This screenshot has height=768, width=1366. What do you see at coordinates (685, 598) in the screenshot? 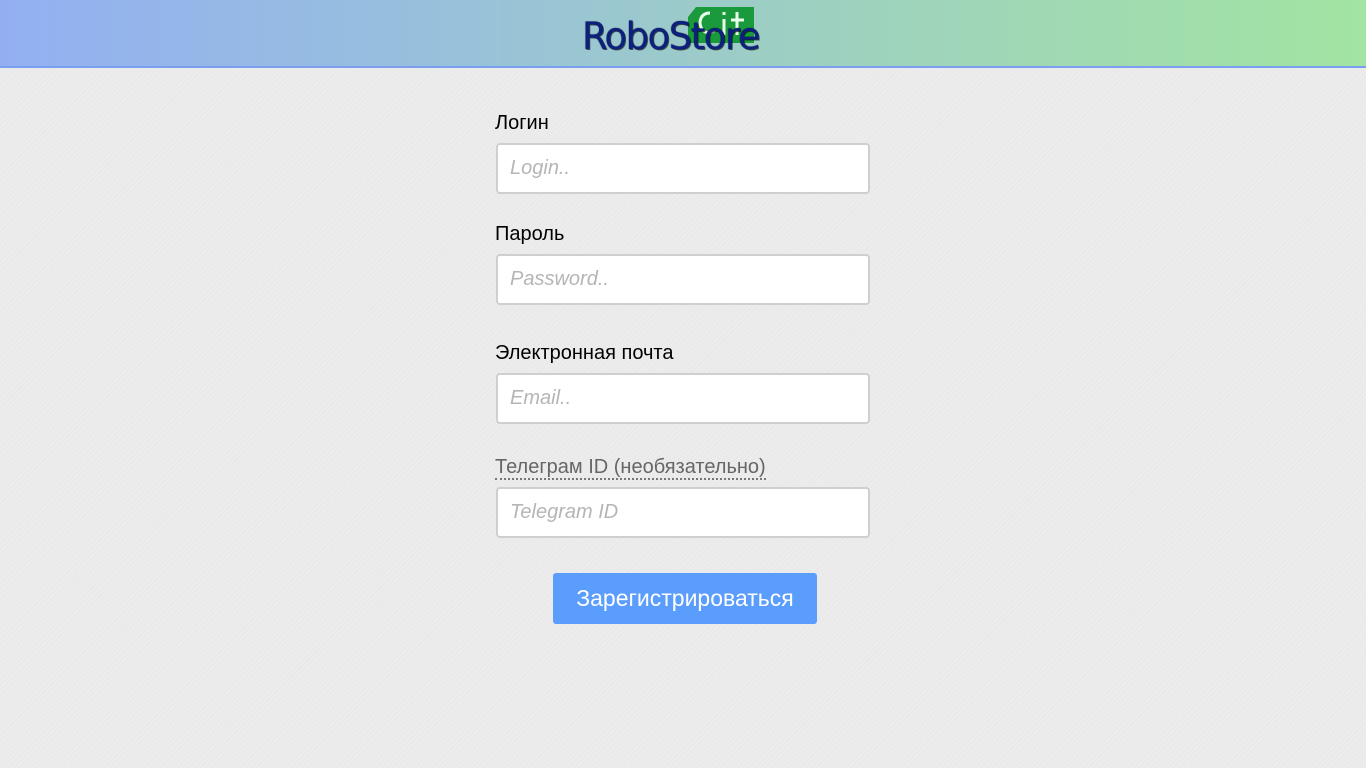
I see `register-button: Зарегистрироваться` at bounding box center [685, 598].